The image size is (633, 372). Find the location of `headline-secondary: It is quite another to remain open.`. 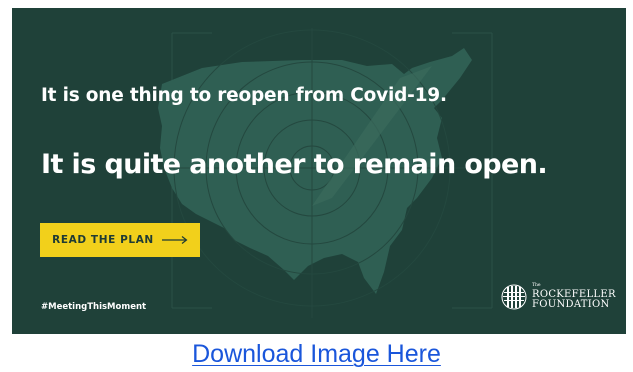

headline-secondary: It is quite another to remain open. is located at coordinates (294, 164).